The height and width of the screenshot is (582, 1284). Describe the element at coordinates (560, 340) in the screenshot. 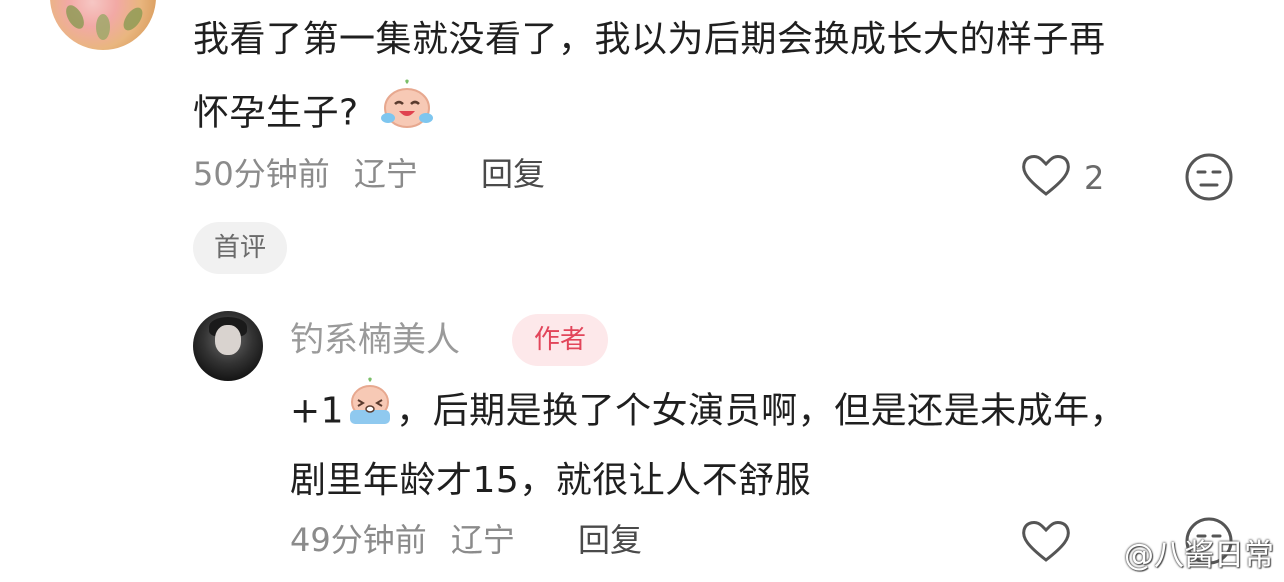

I see `author-badge: 作者` at that location.